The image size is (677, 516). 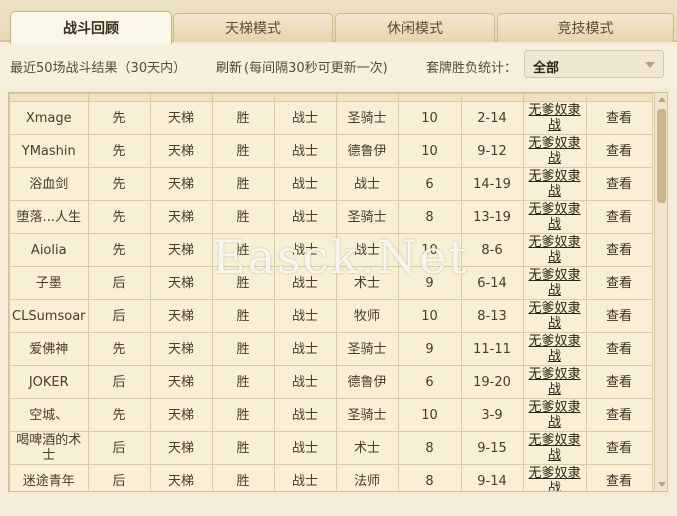 What do you see at coordinates (492, 448) in the screenshot?
I see `score-cell: 9-15` at bounding box center [492, 448].